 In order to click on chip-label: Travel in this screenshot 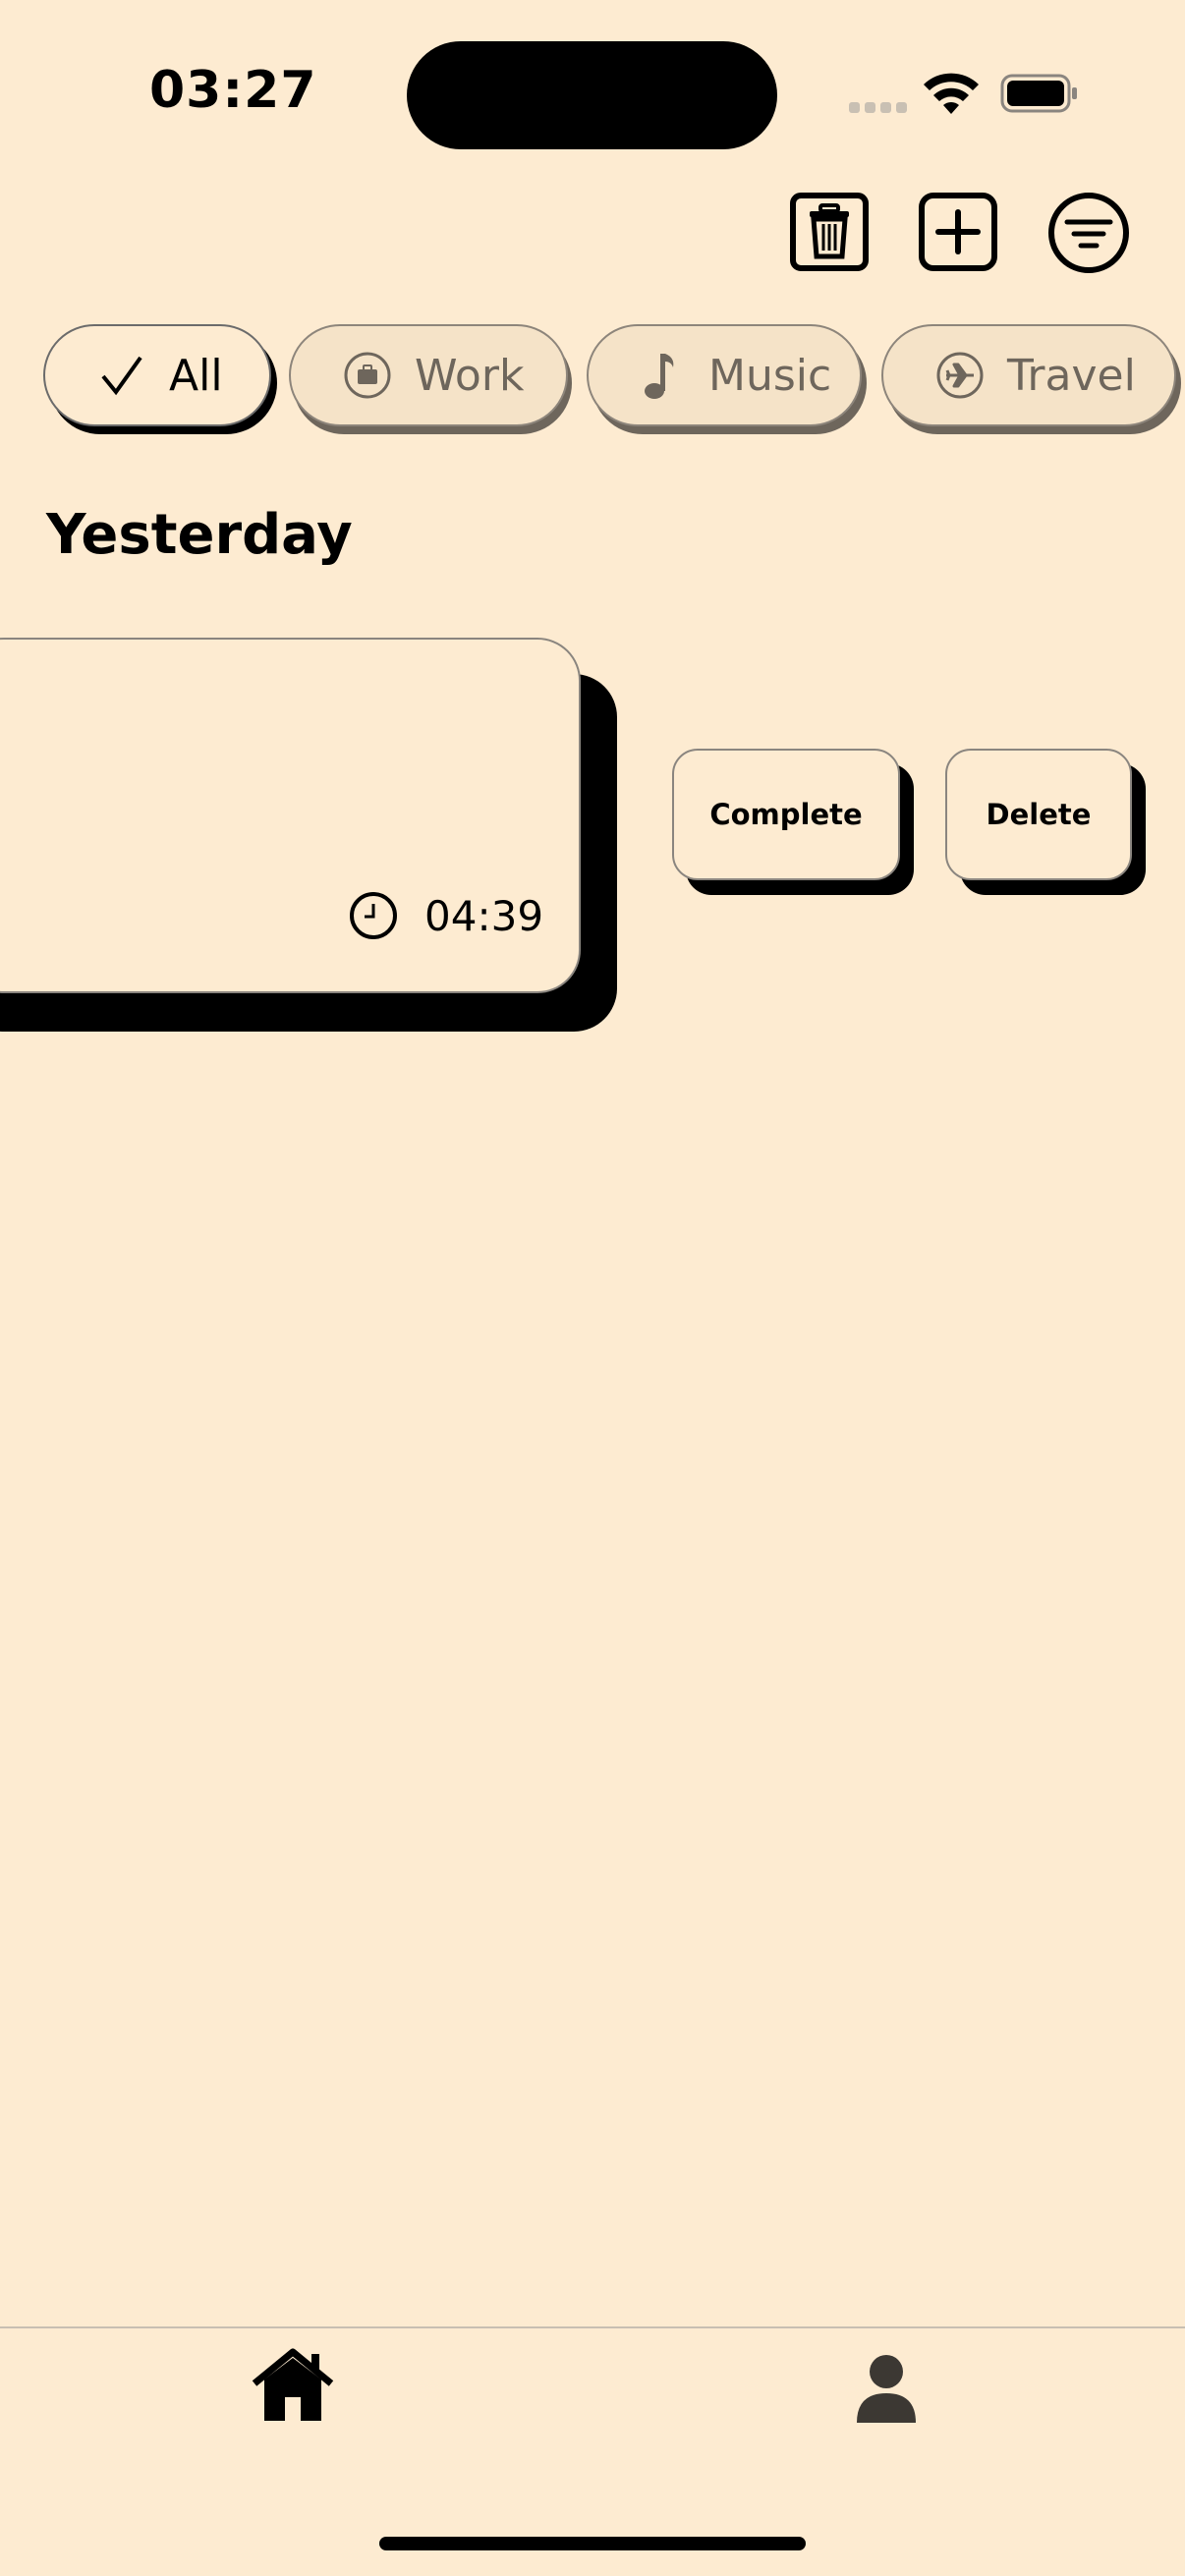, I will do `click(1072, 375)`.